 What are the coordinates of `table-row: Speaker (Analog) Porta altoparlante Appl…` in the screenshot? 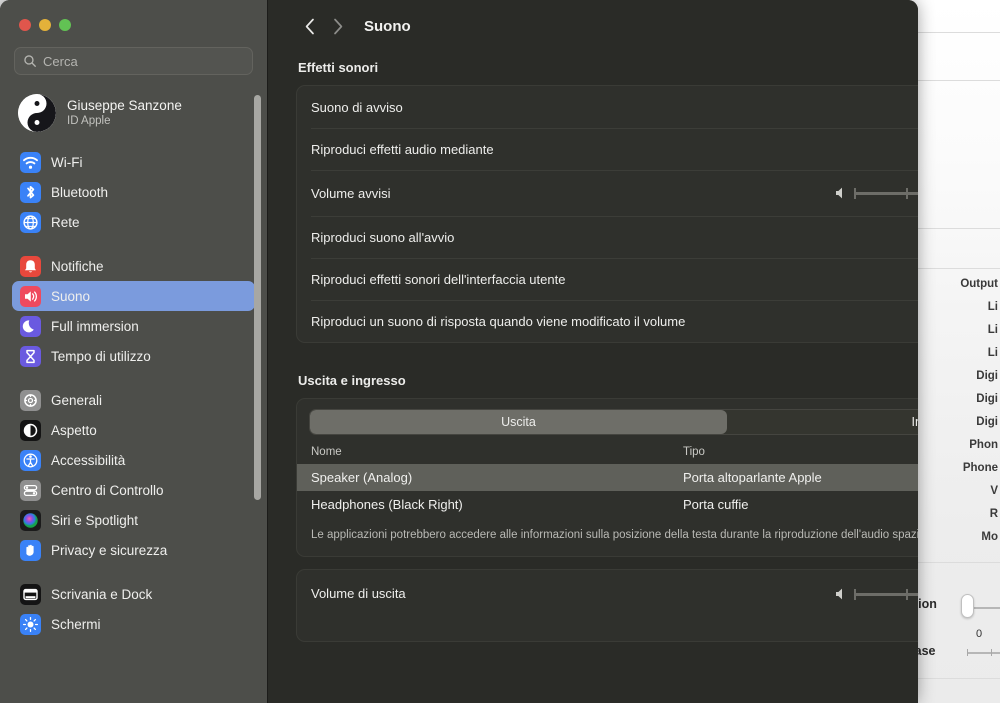 It's located at (607, 477).